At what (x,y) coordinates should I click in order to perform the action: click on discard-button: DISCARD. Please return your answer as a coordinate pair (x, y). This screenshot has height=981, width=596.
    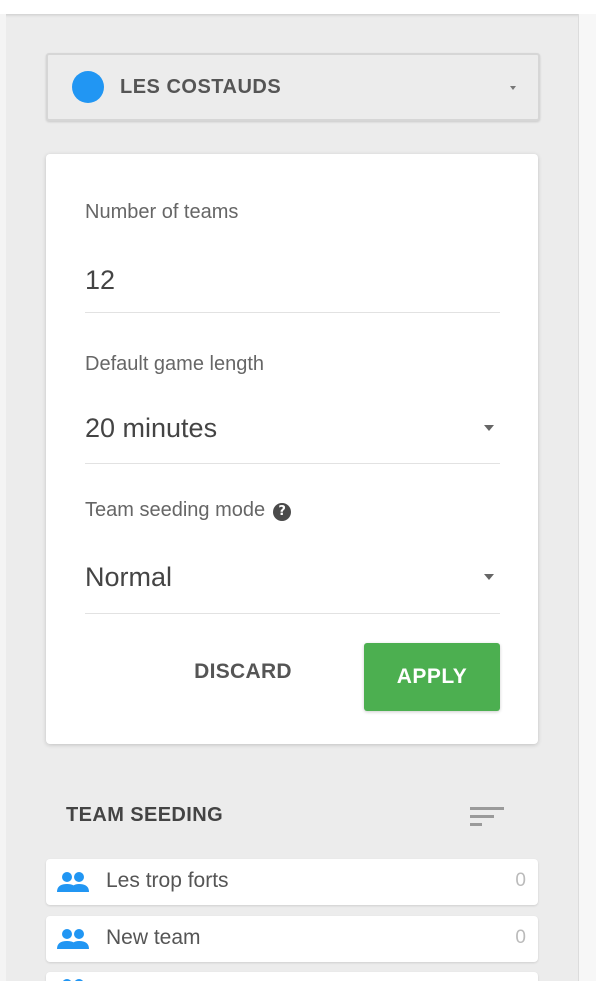
    Looking at the image, I should click on (243, 672).